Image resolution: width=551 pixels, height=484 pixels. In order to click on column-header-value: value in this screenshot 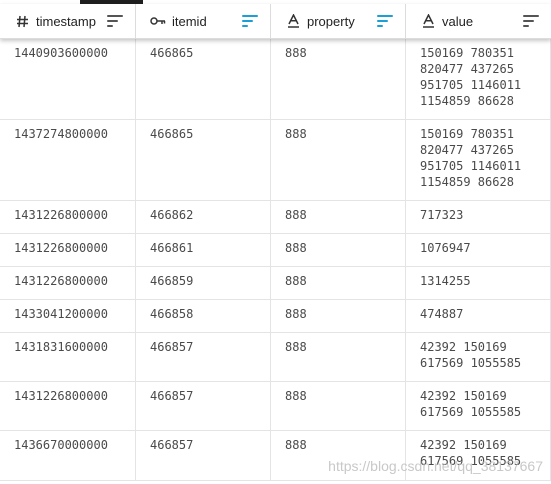, I will do `click(478, 21)`.